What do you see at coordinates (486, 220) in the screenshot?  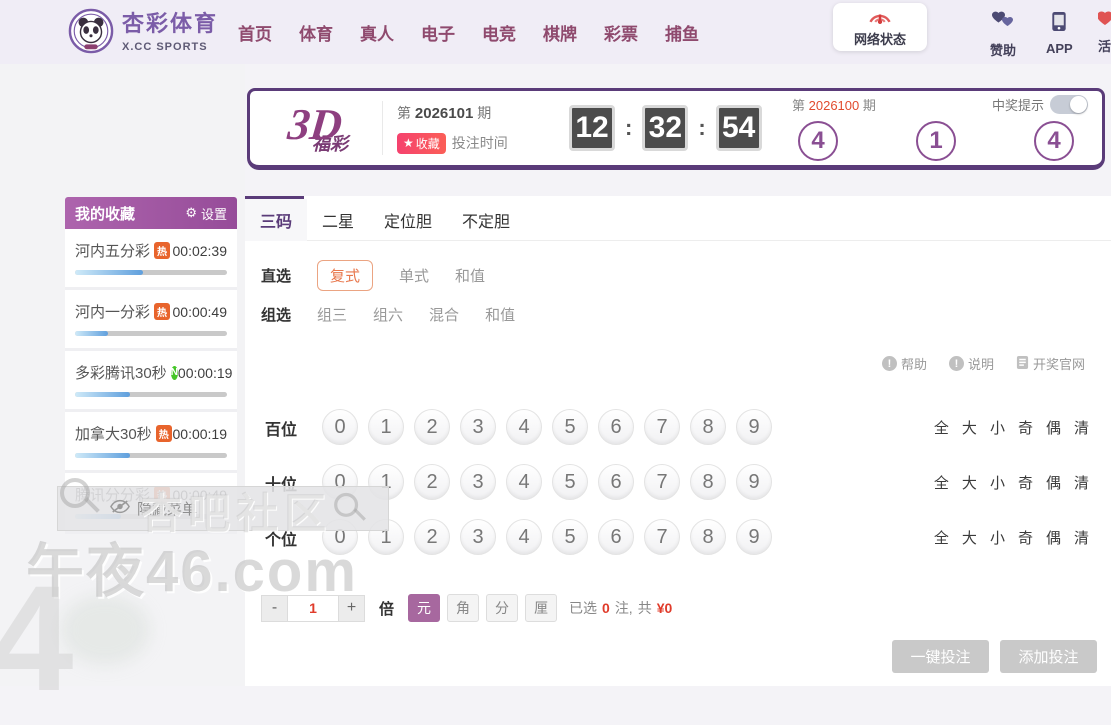 I see `tab-any-dan: 不定胆` at bounding box center [486, 220].